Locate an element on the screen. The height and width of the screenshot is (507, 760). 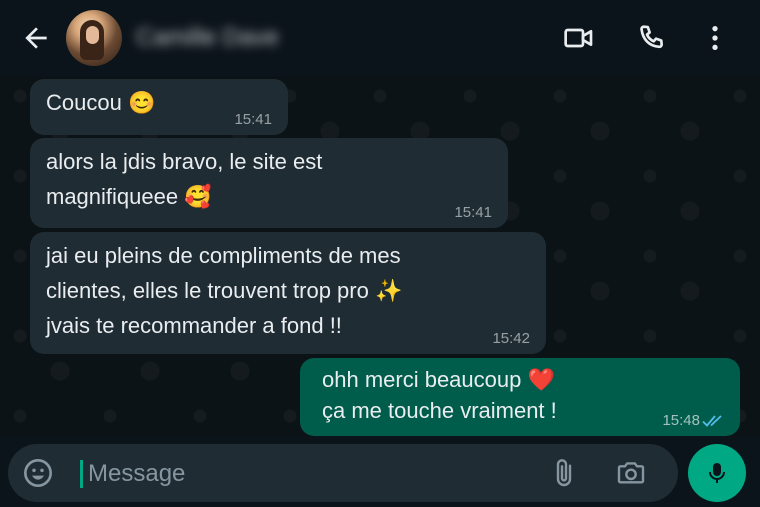
contact-name: Camille Dave is located at coordinates (207, 38).